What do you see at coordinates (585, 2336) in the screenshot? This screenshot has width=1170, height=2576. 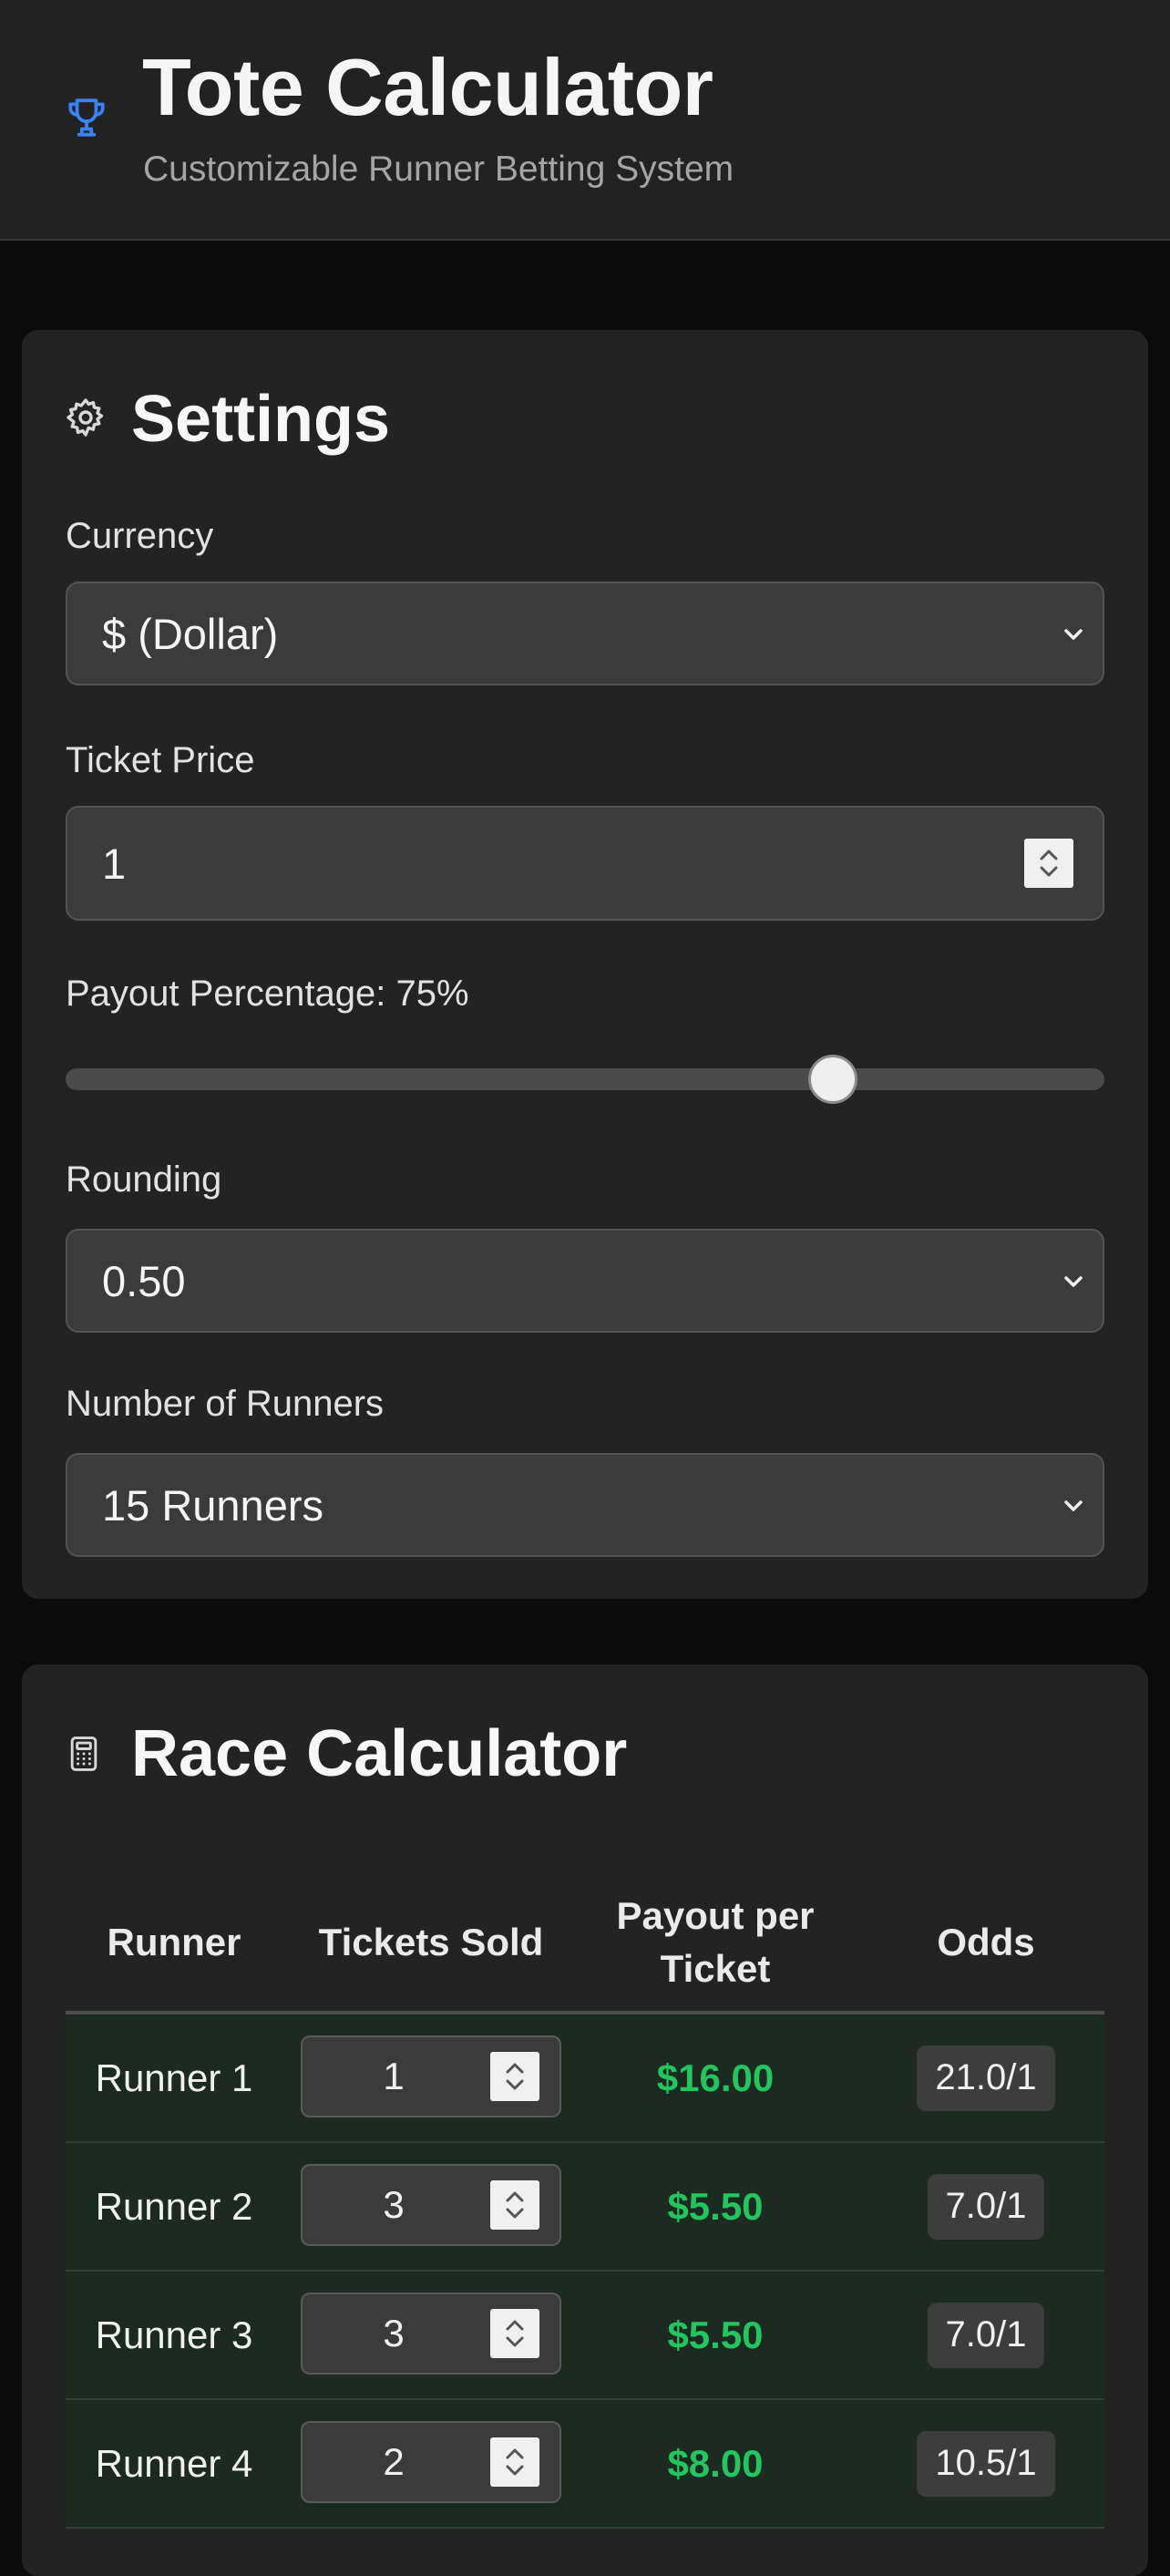 I see `table-row: Runner 3 3 $5.50 7.0/1` at bounding box center [585, 2336].